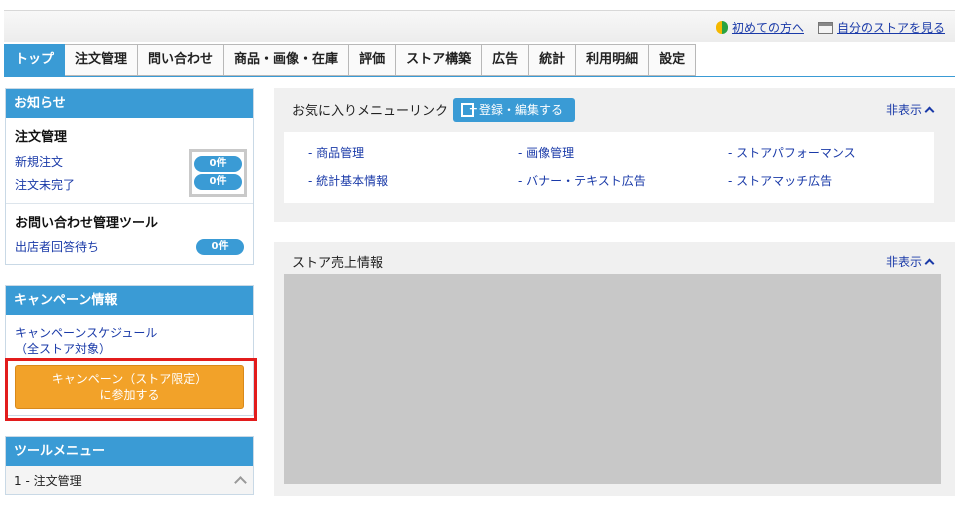 The image size is (961, 505). I want to click on beginner-guide-label: 初めての方へ, so click(767, 28).